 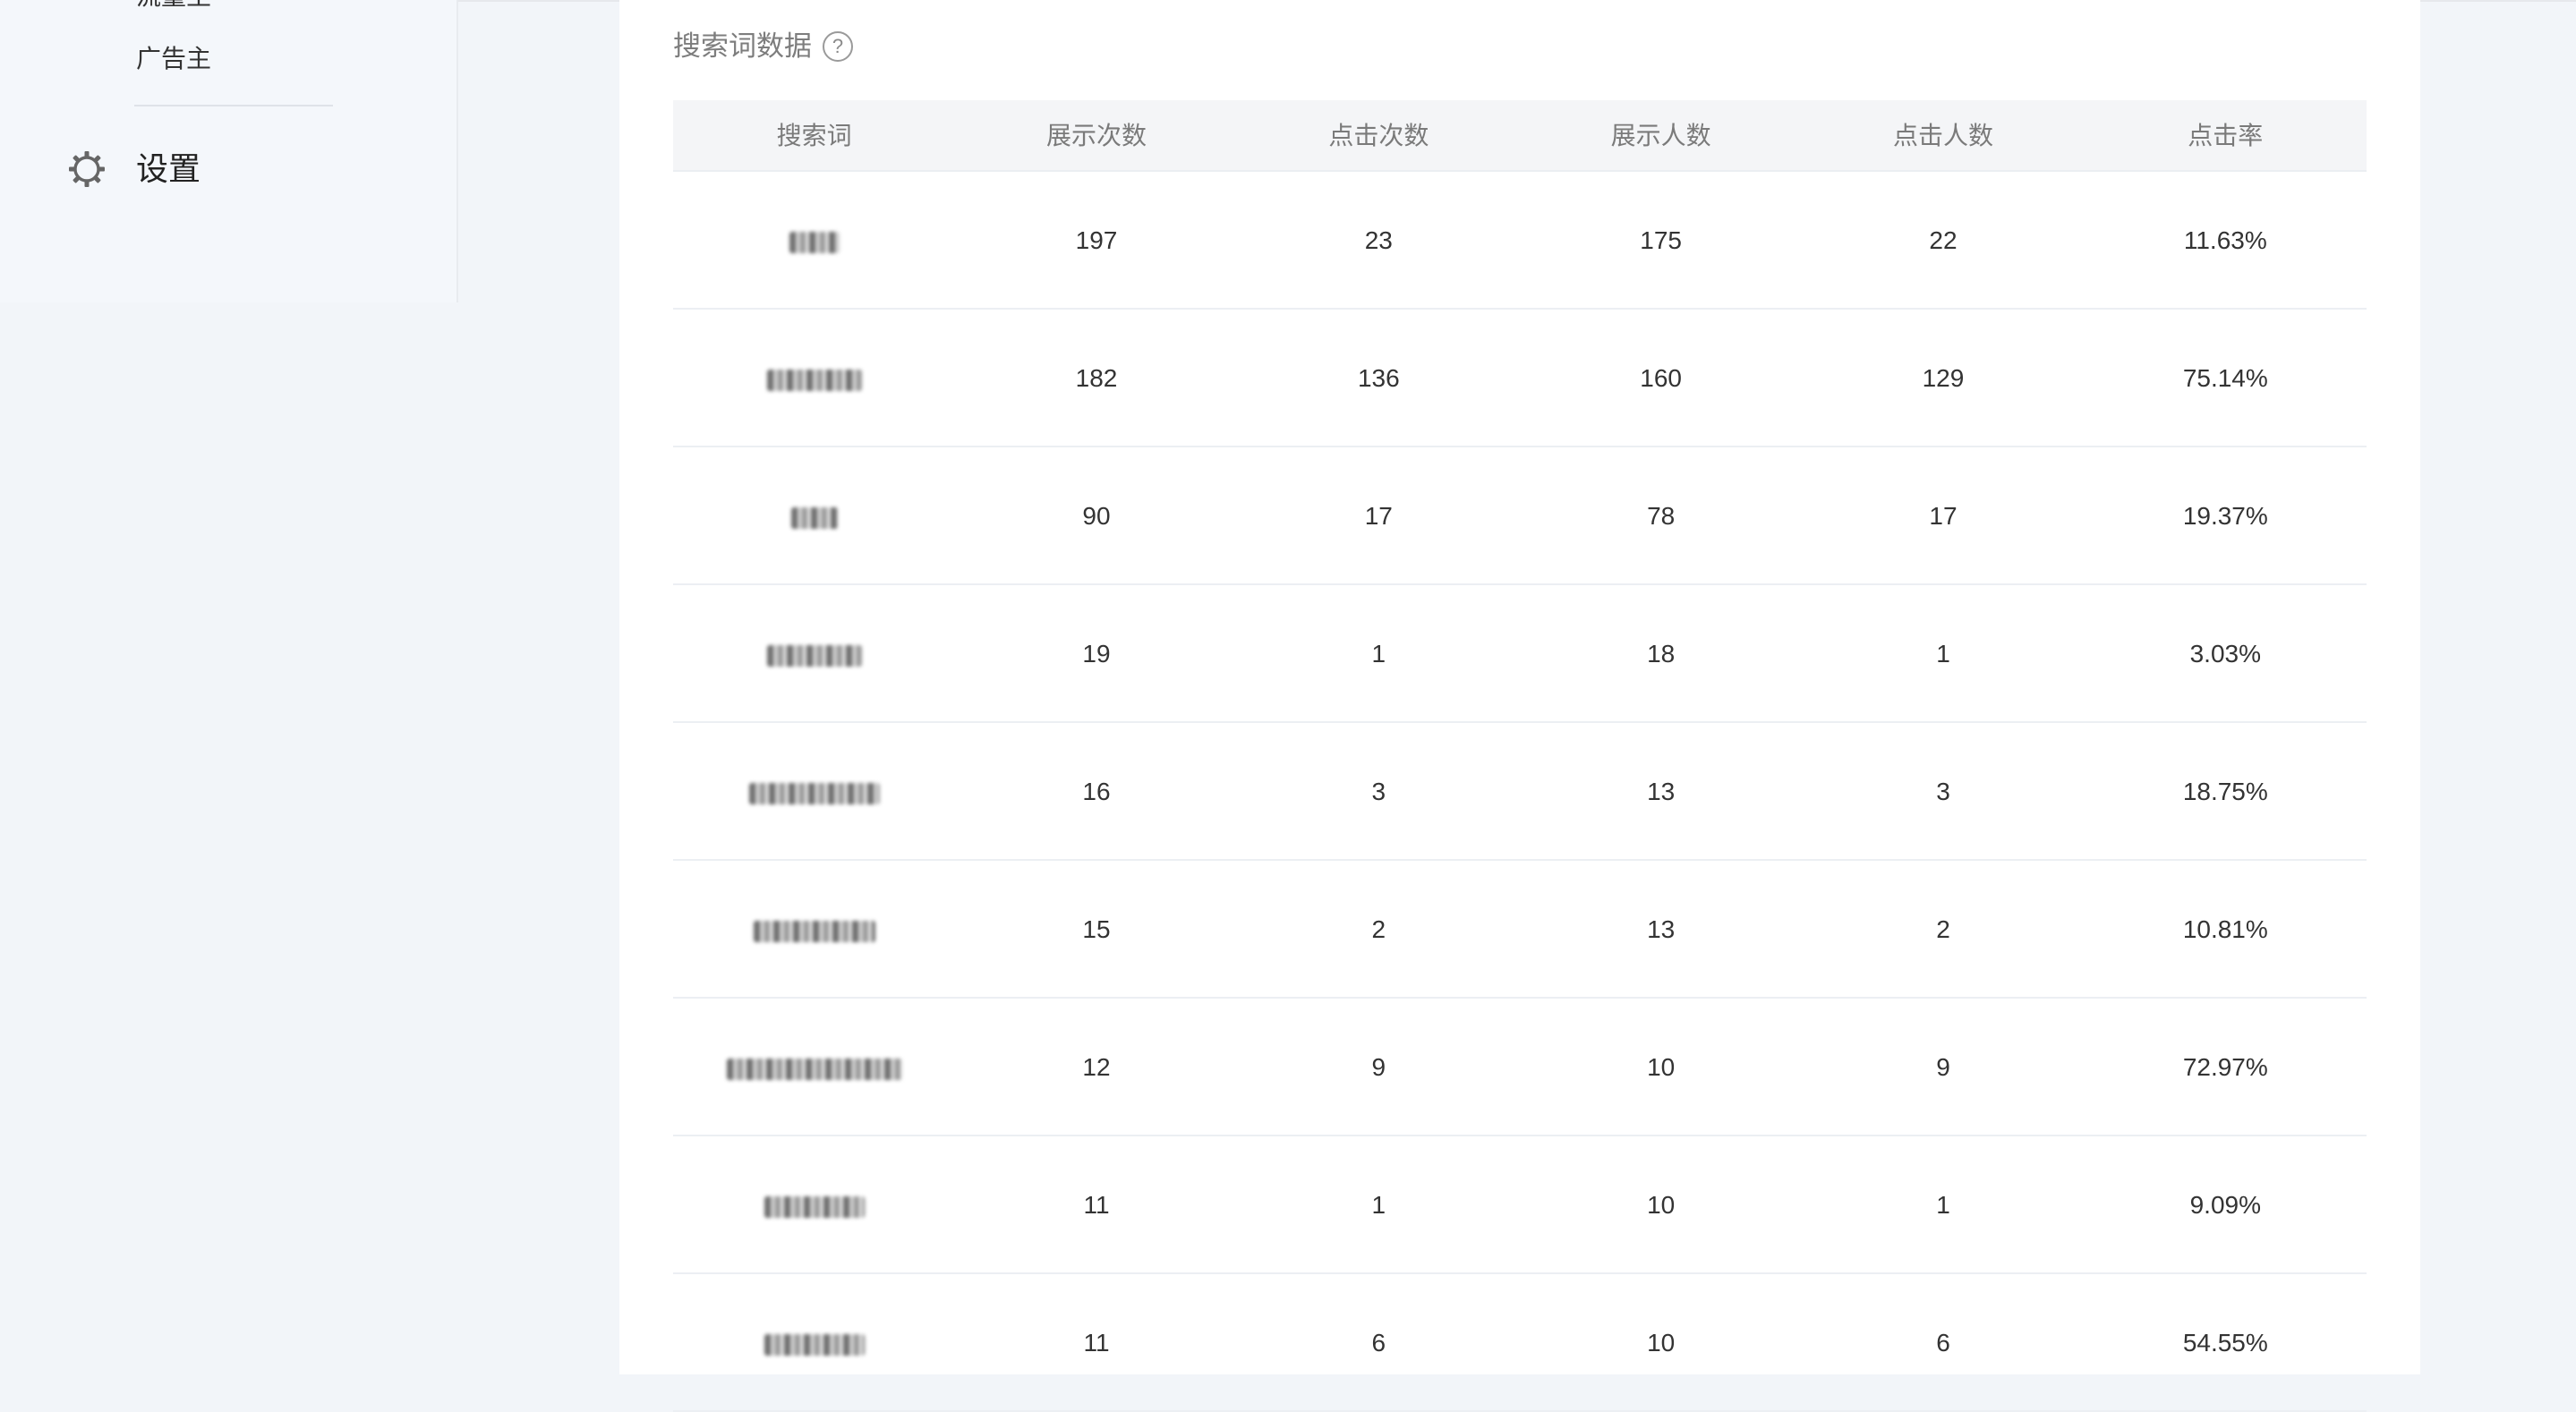 I want to click on cell-ctr: 18.75%, so click(x=2225, y=791).